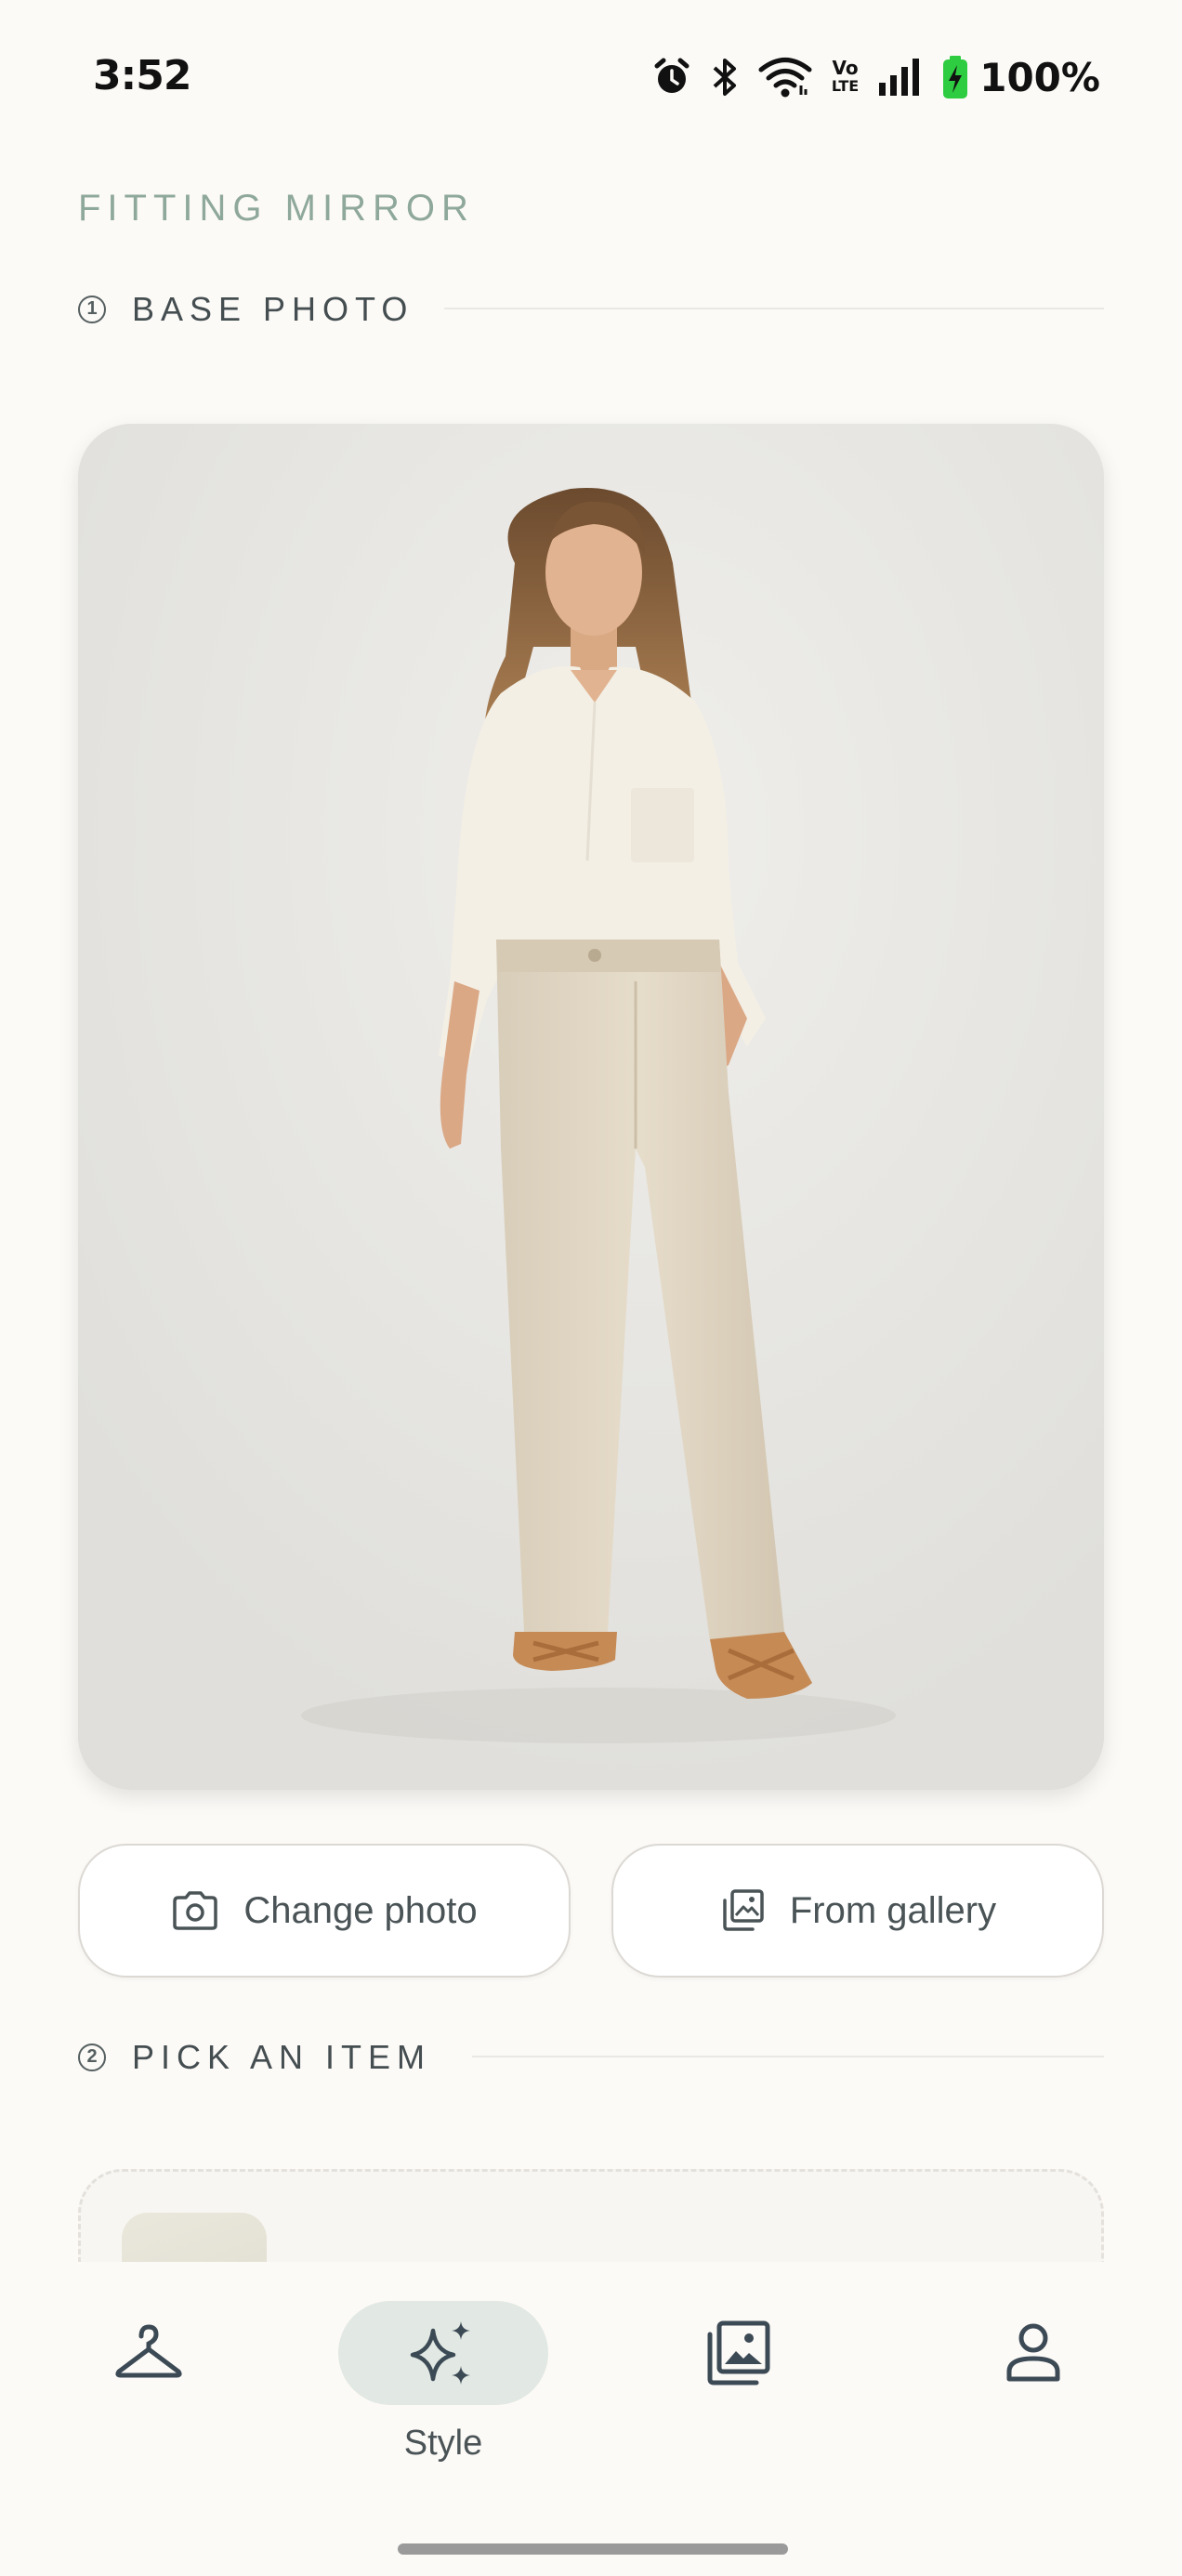  Describe the element at coordinates (671, 77) in the screenshot. I see `alarm-icon` at that location.